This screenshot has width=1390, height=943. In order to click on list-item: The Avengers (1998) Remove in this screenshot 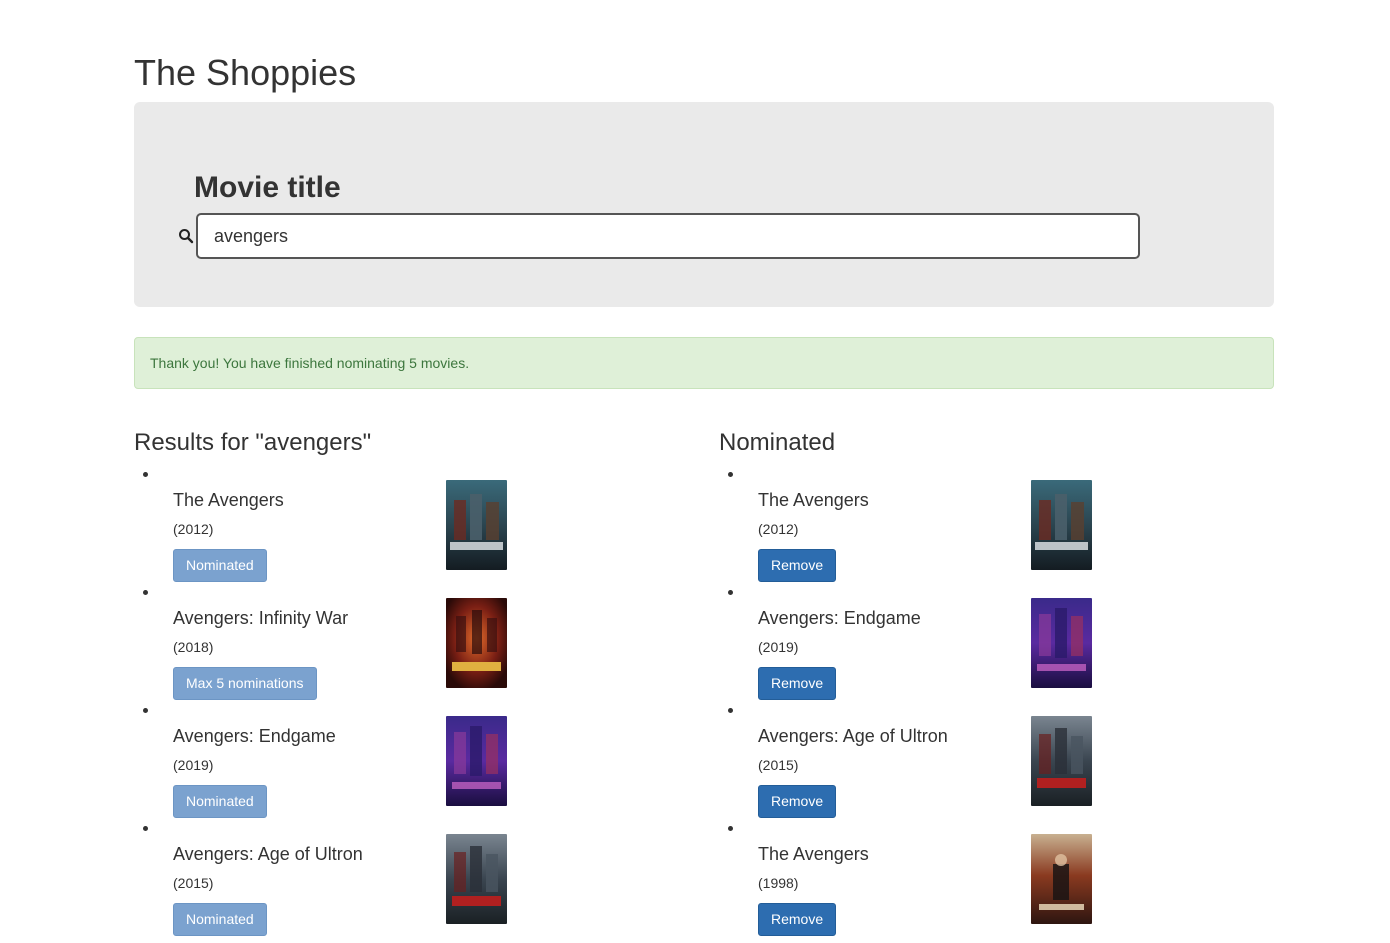, I will do `click(996, 881)`.